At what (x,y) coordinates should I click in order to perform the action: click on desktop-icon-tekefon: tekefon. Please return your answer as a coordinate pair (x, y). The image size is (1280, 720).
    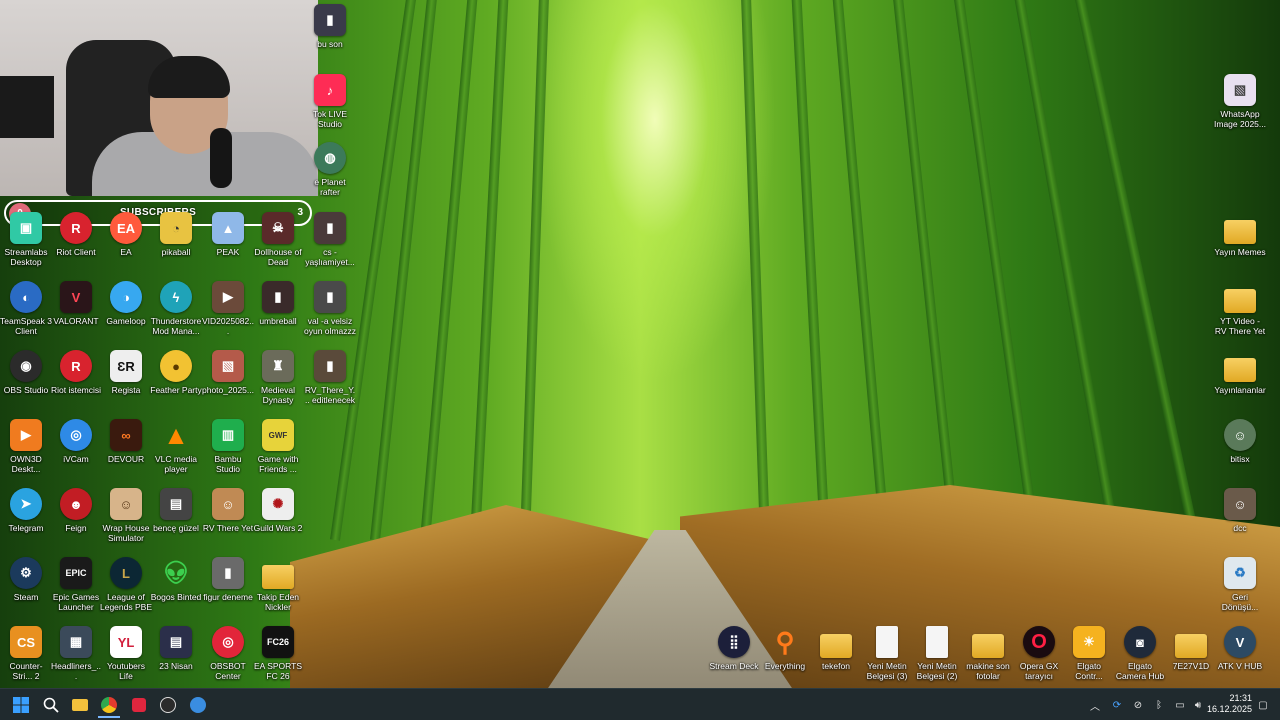
    Looking at the image, I should click on (836, 648).